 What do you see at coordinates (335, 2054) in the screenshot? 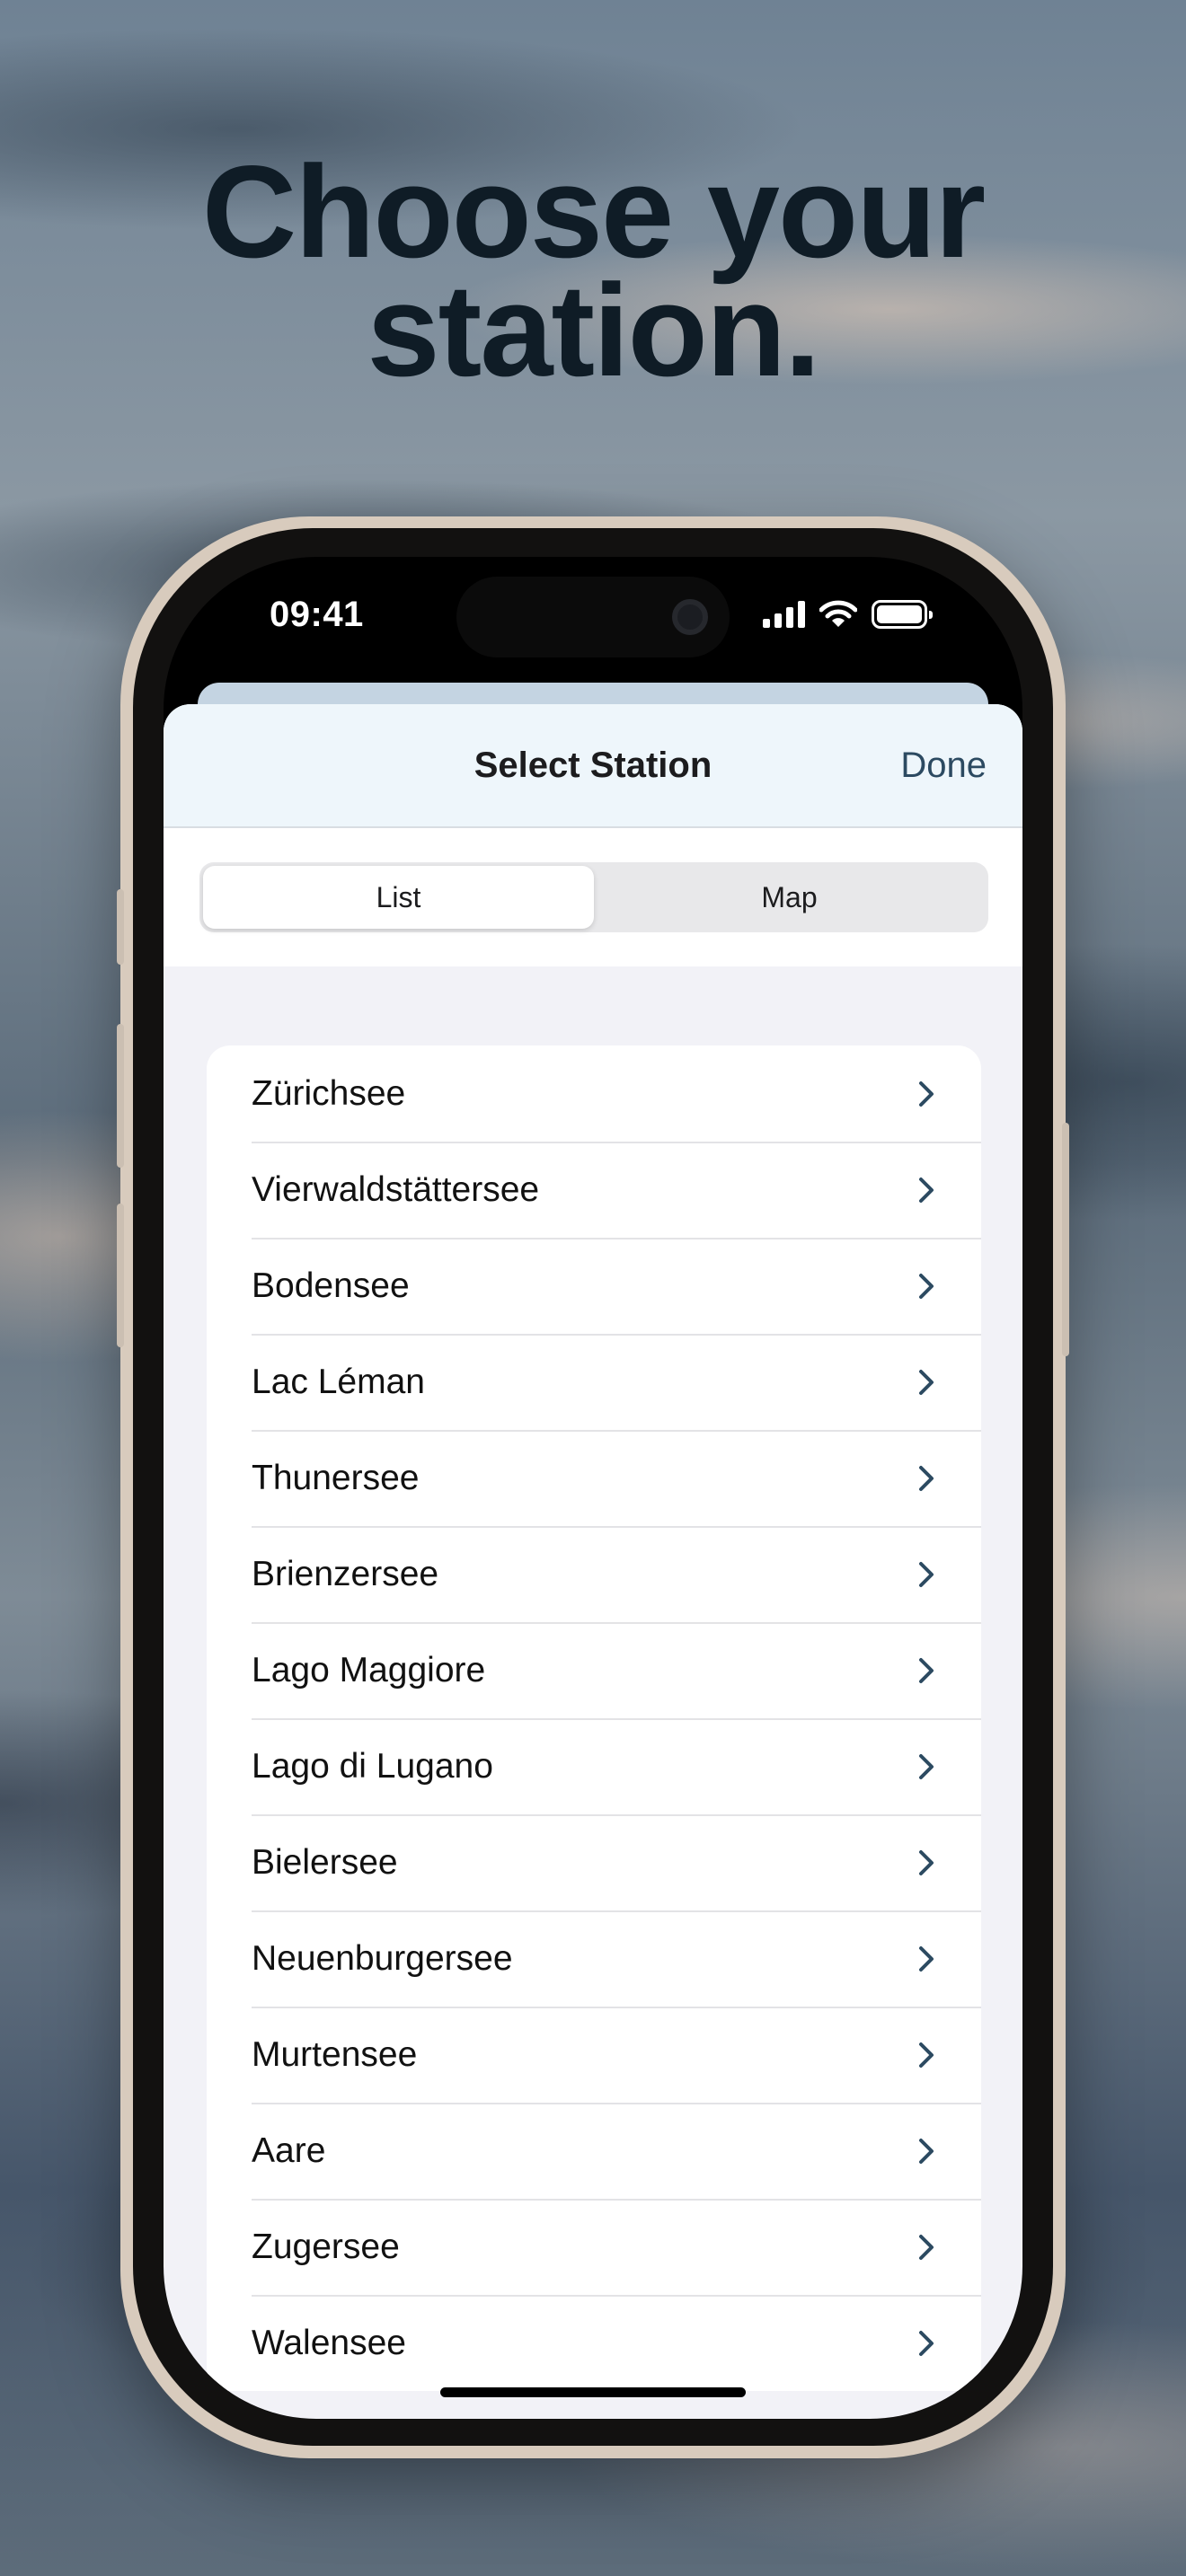
I see `station-label: Murtensee` at bounding box center [335, 2054].